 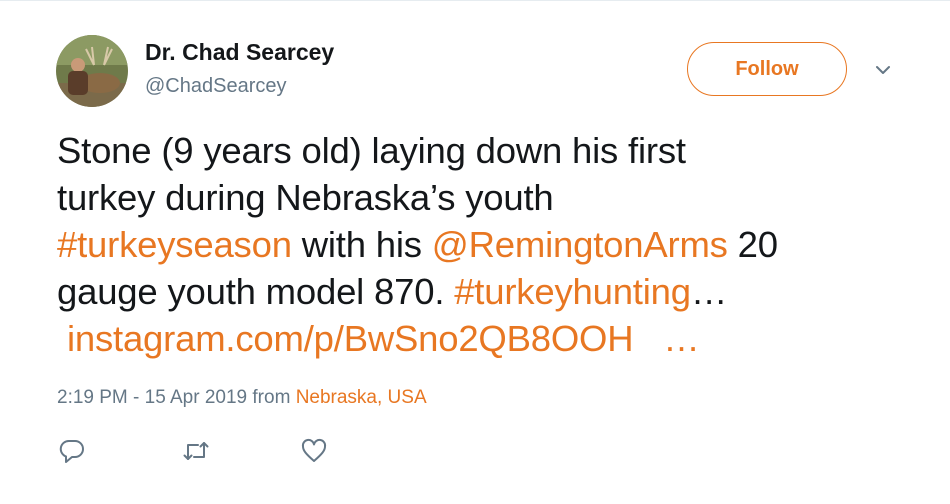 What do you see at coordinates (767, 69) in the screenshot?
I see `follow-button: Follow` at bounding box center [767, 69].